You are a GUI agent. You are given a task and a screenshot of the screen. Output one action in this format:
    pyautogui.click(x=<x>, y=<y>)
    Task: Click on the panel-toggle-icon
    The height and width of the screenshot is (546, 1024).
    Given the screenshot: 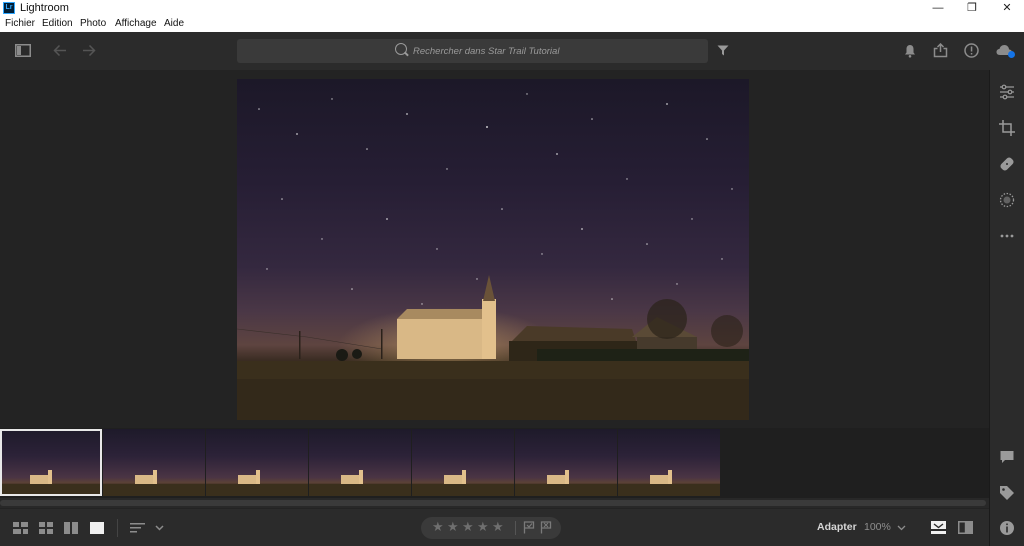 What is the action you would take?
    pyautogui.click(x=23, y=50)
    